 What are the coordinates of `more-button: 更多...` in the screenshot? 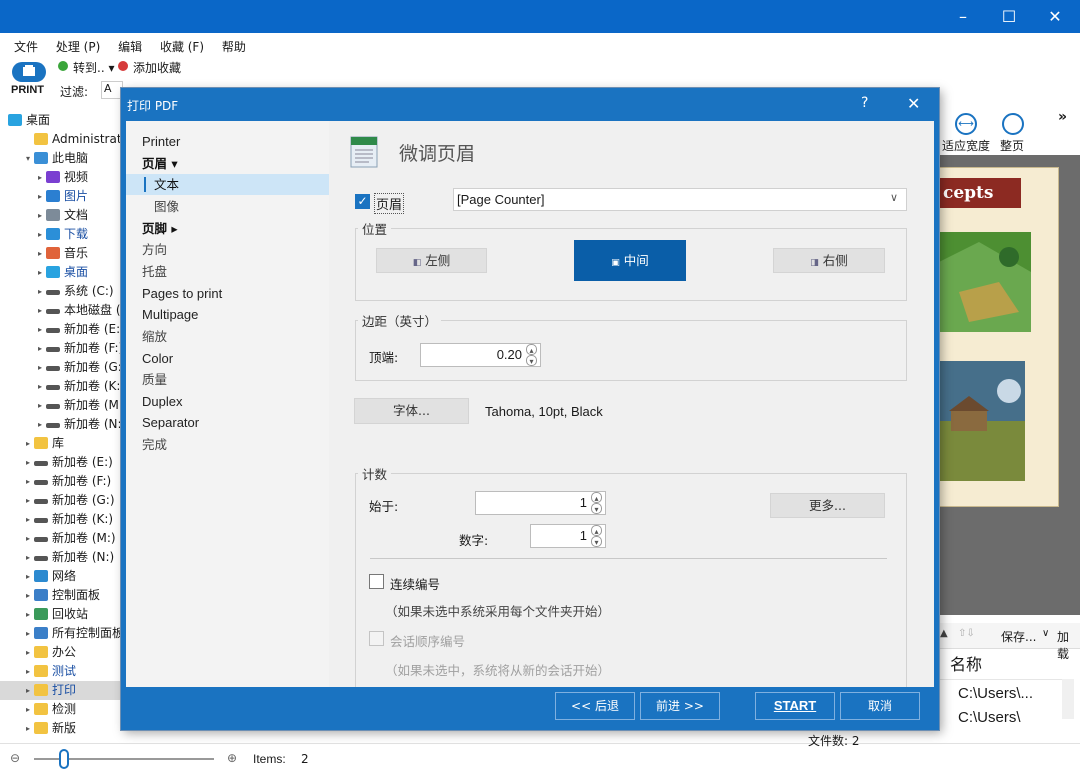 It's located at (827, 505).